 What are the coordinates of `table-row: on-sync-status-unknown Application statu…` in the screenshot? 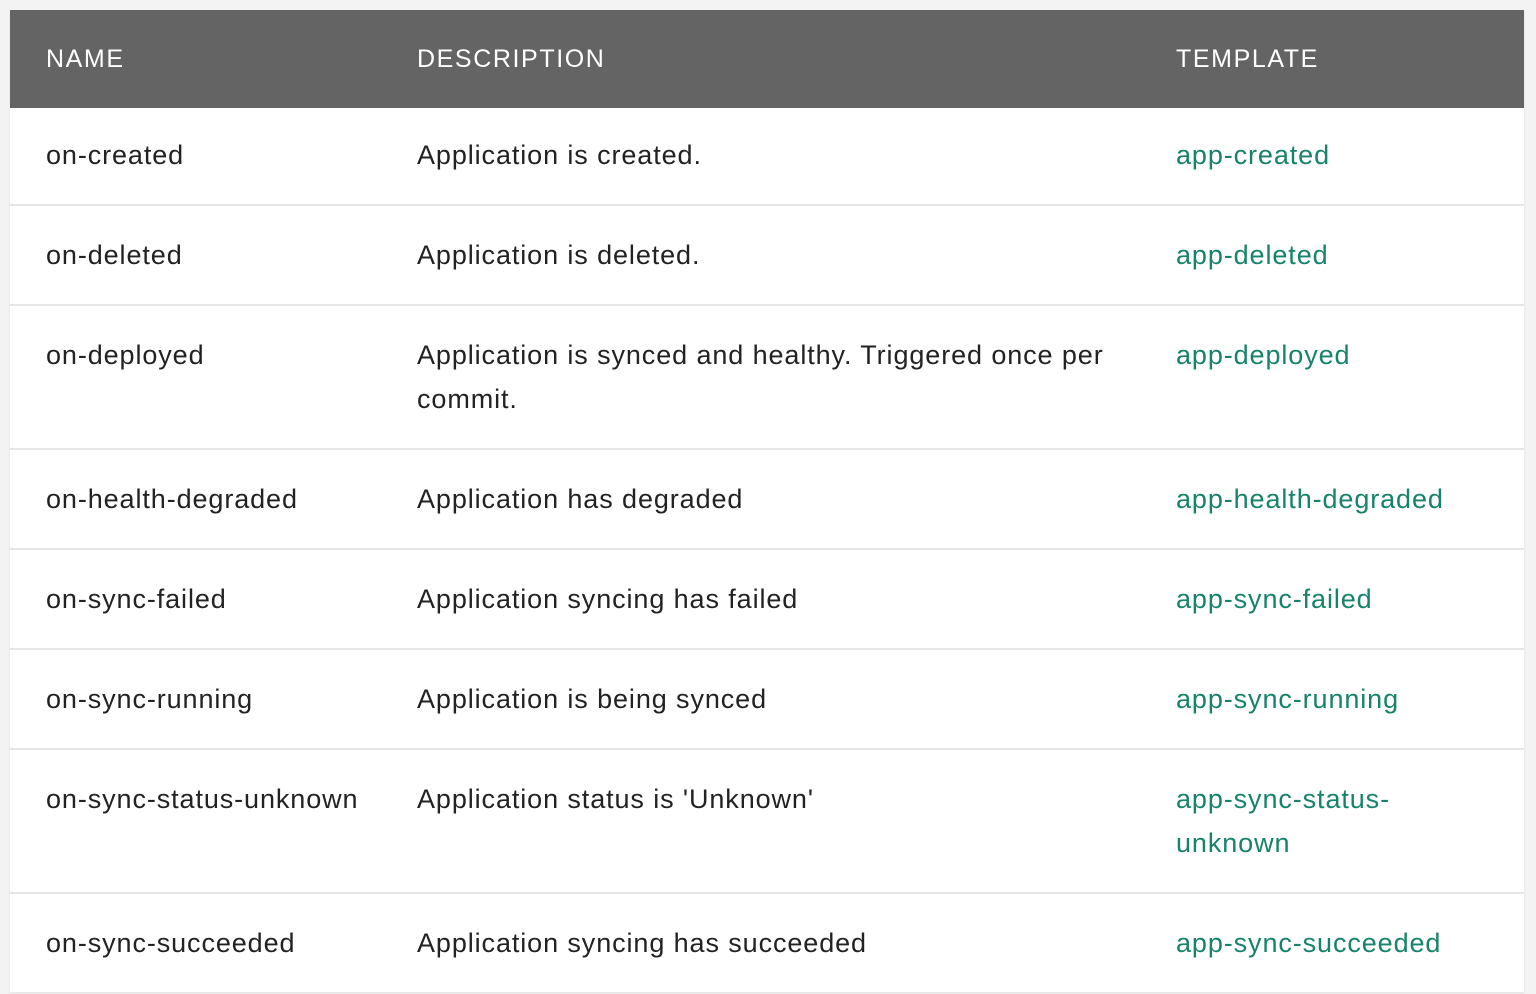 It's located at (767, 820).